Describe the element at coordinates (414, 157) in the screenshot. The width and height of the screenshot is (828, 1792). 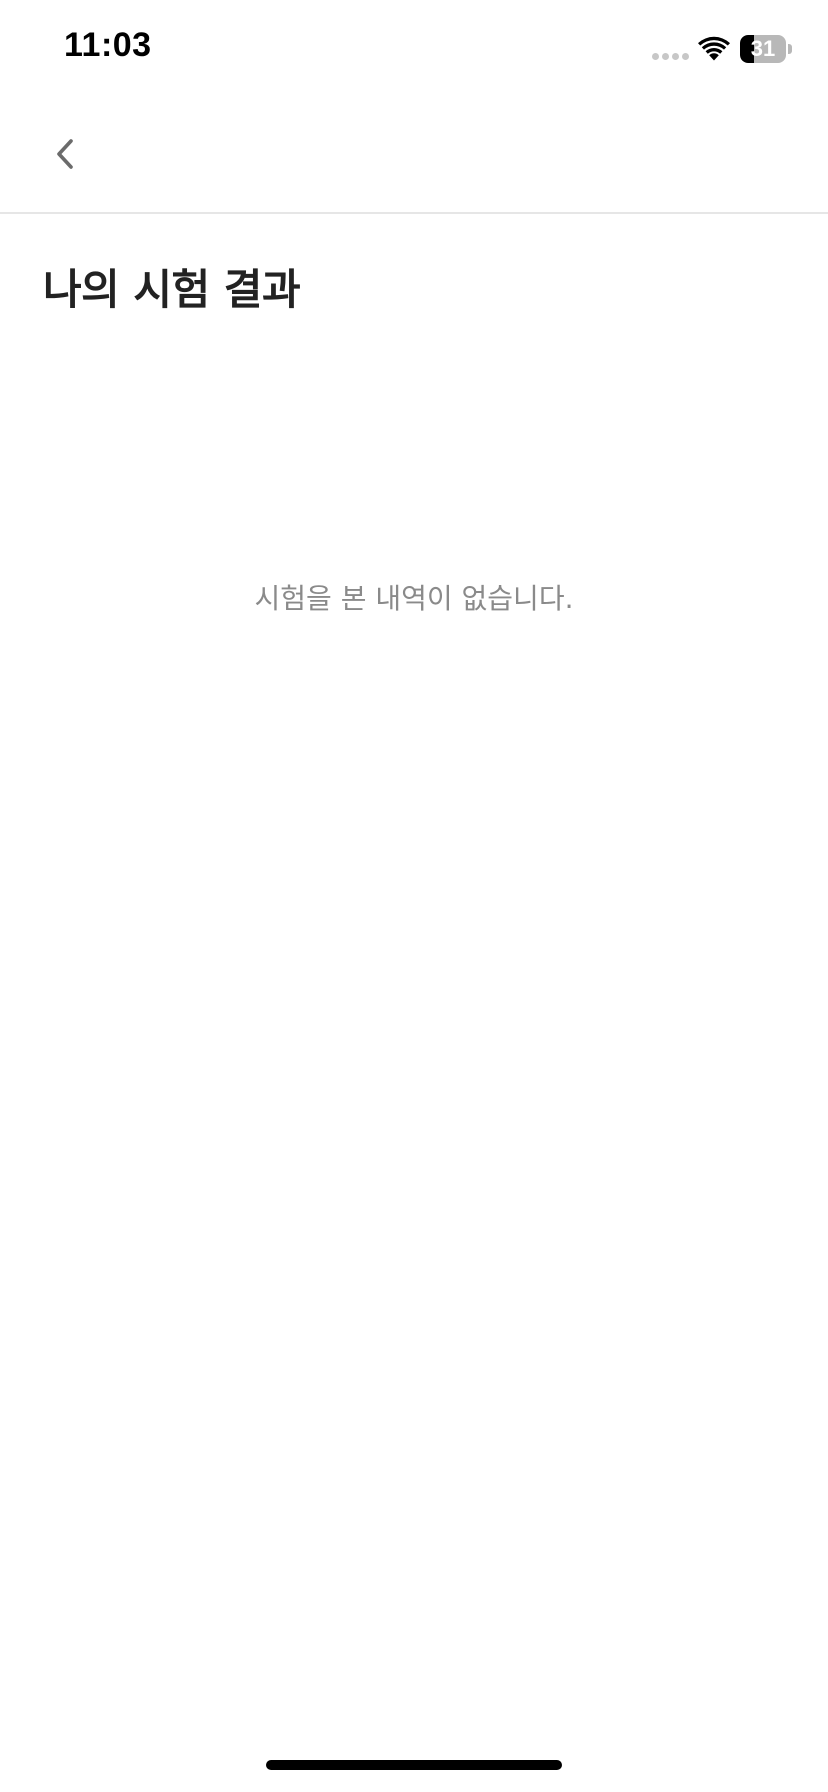
I see `nav-bar` at that location.